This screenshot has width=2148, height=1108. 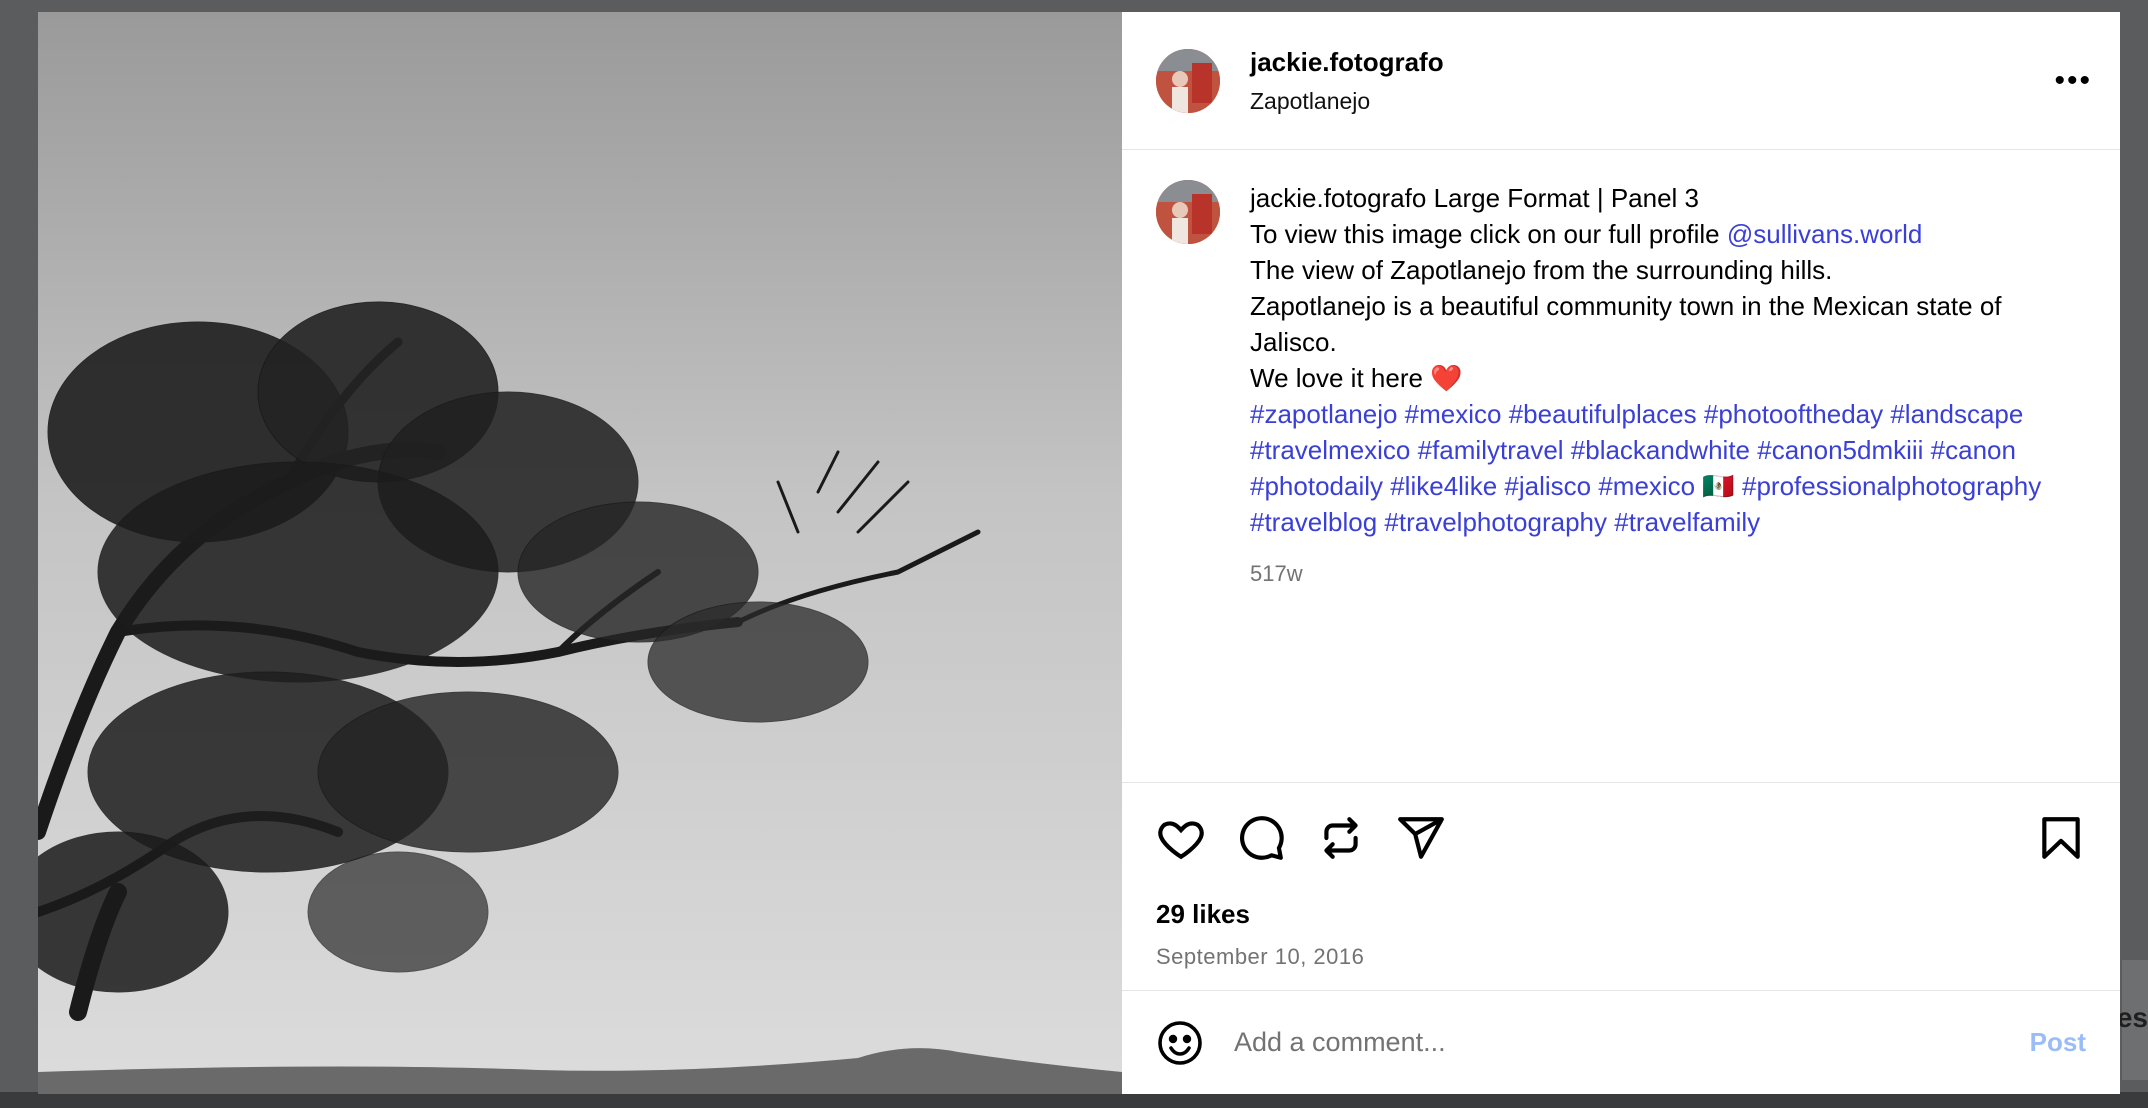 What do you see at coordinates (1356, 378) in the screenshot?
I see `caption-line: We love it here ❤️` at bounding box center [1356, 378].